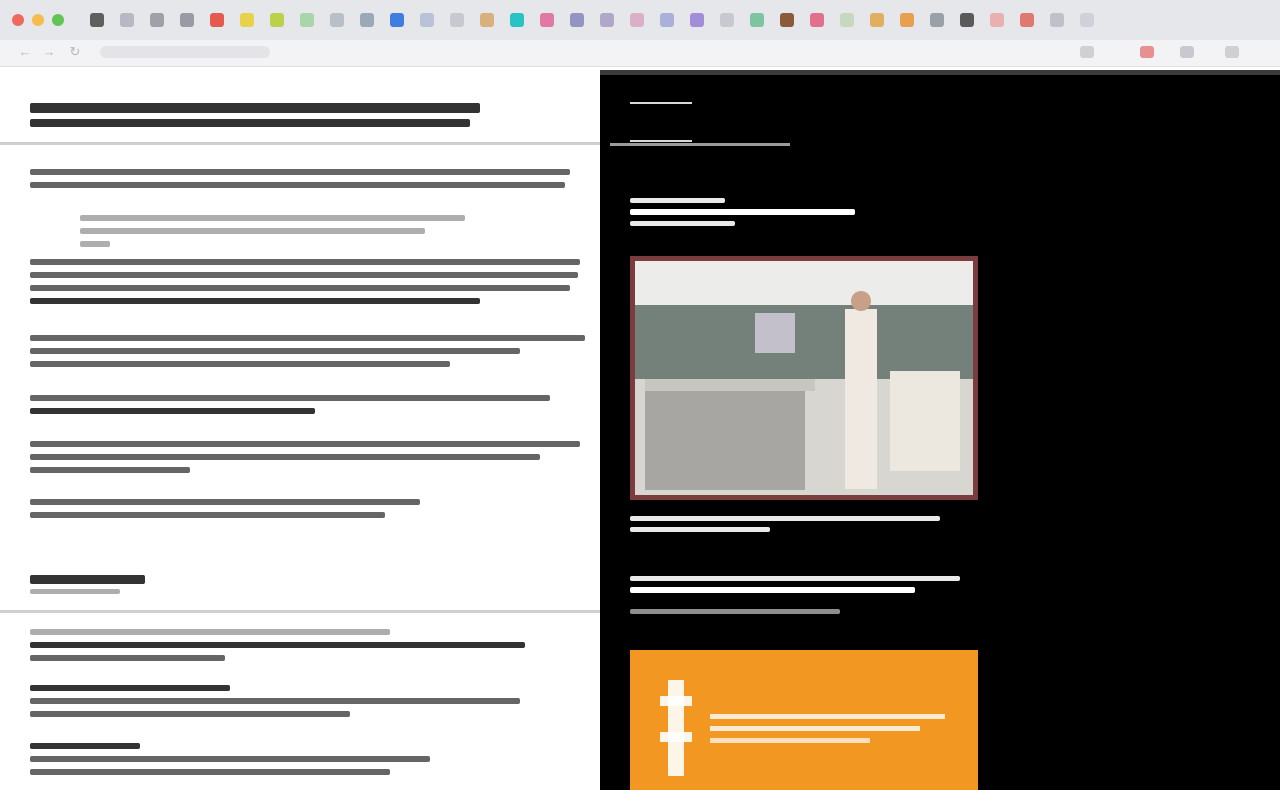 The width and height of the screenshot is (1280, 790). I want to click on window-controls, so click(38, 20).